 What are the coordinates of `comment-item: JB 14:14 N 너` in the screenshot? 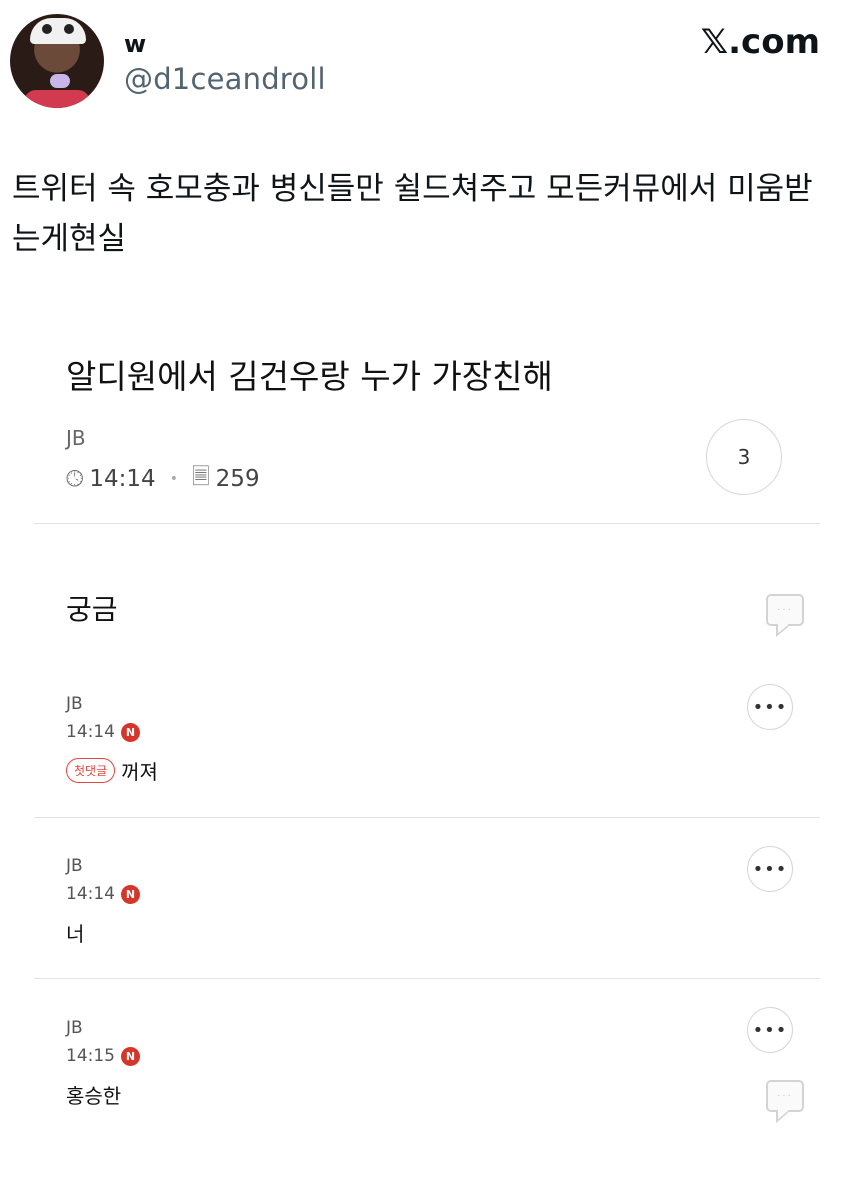 It's located at (436, 901).